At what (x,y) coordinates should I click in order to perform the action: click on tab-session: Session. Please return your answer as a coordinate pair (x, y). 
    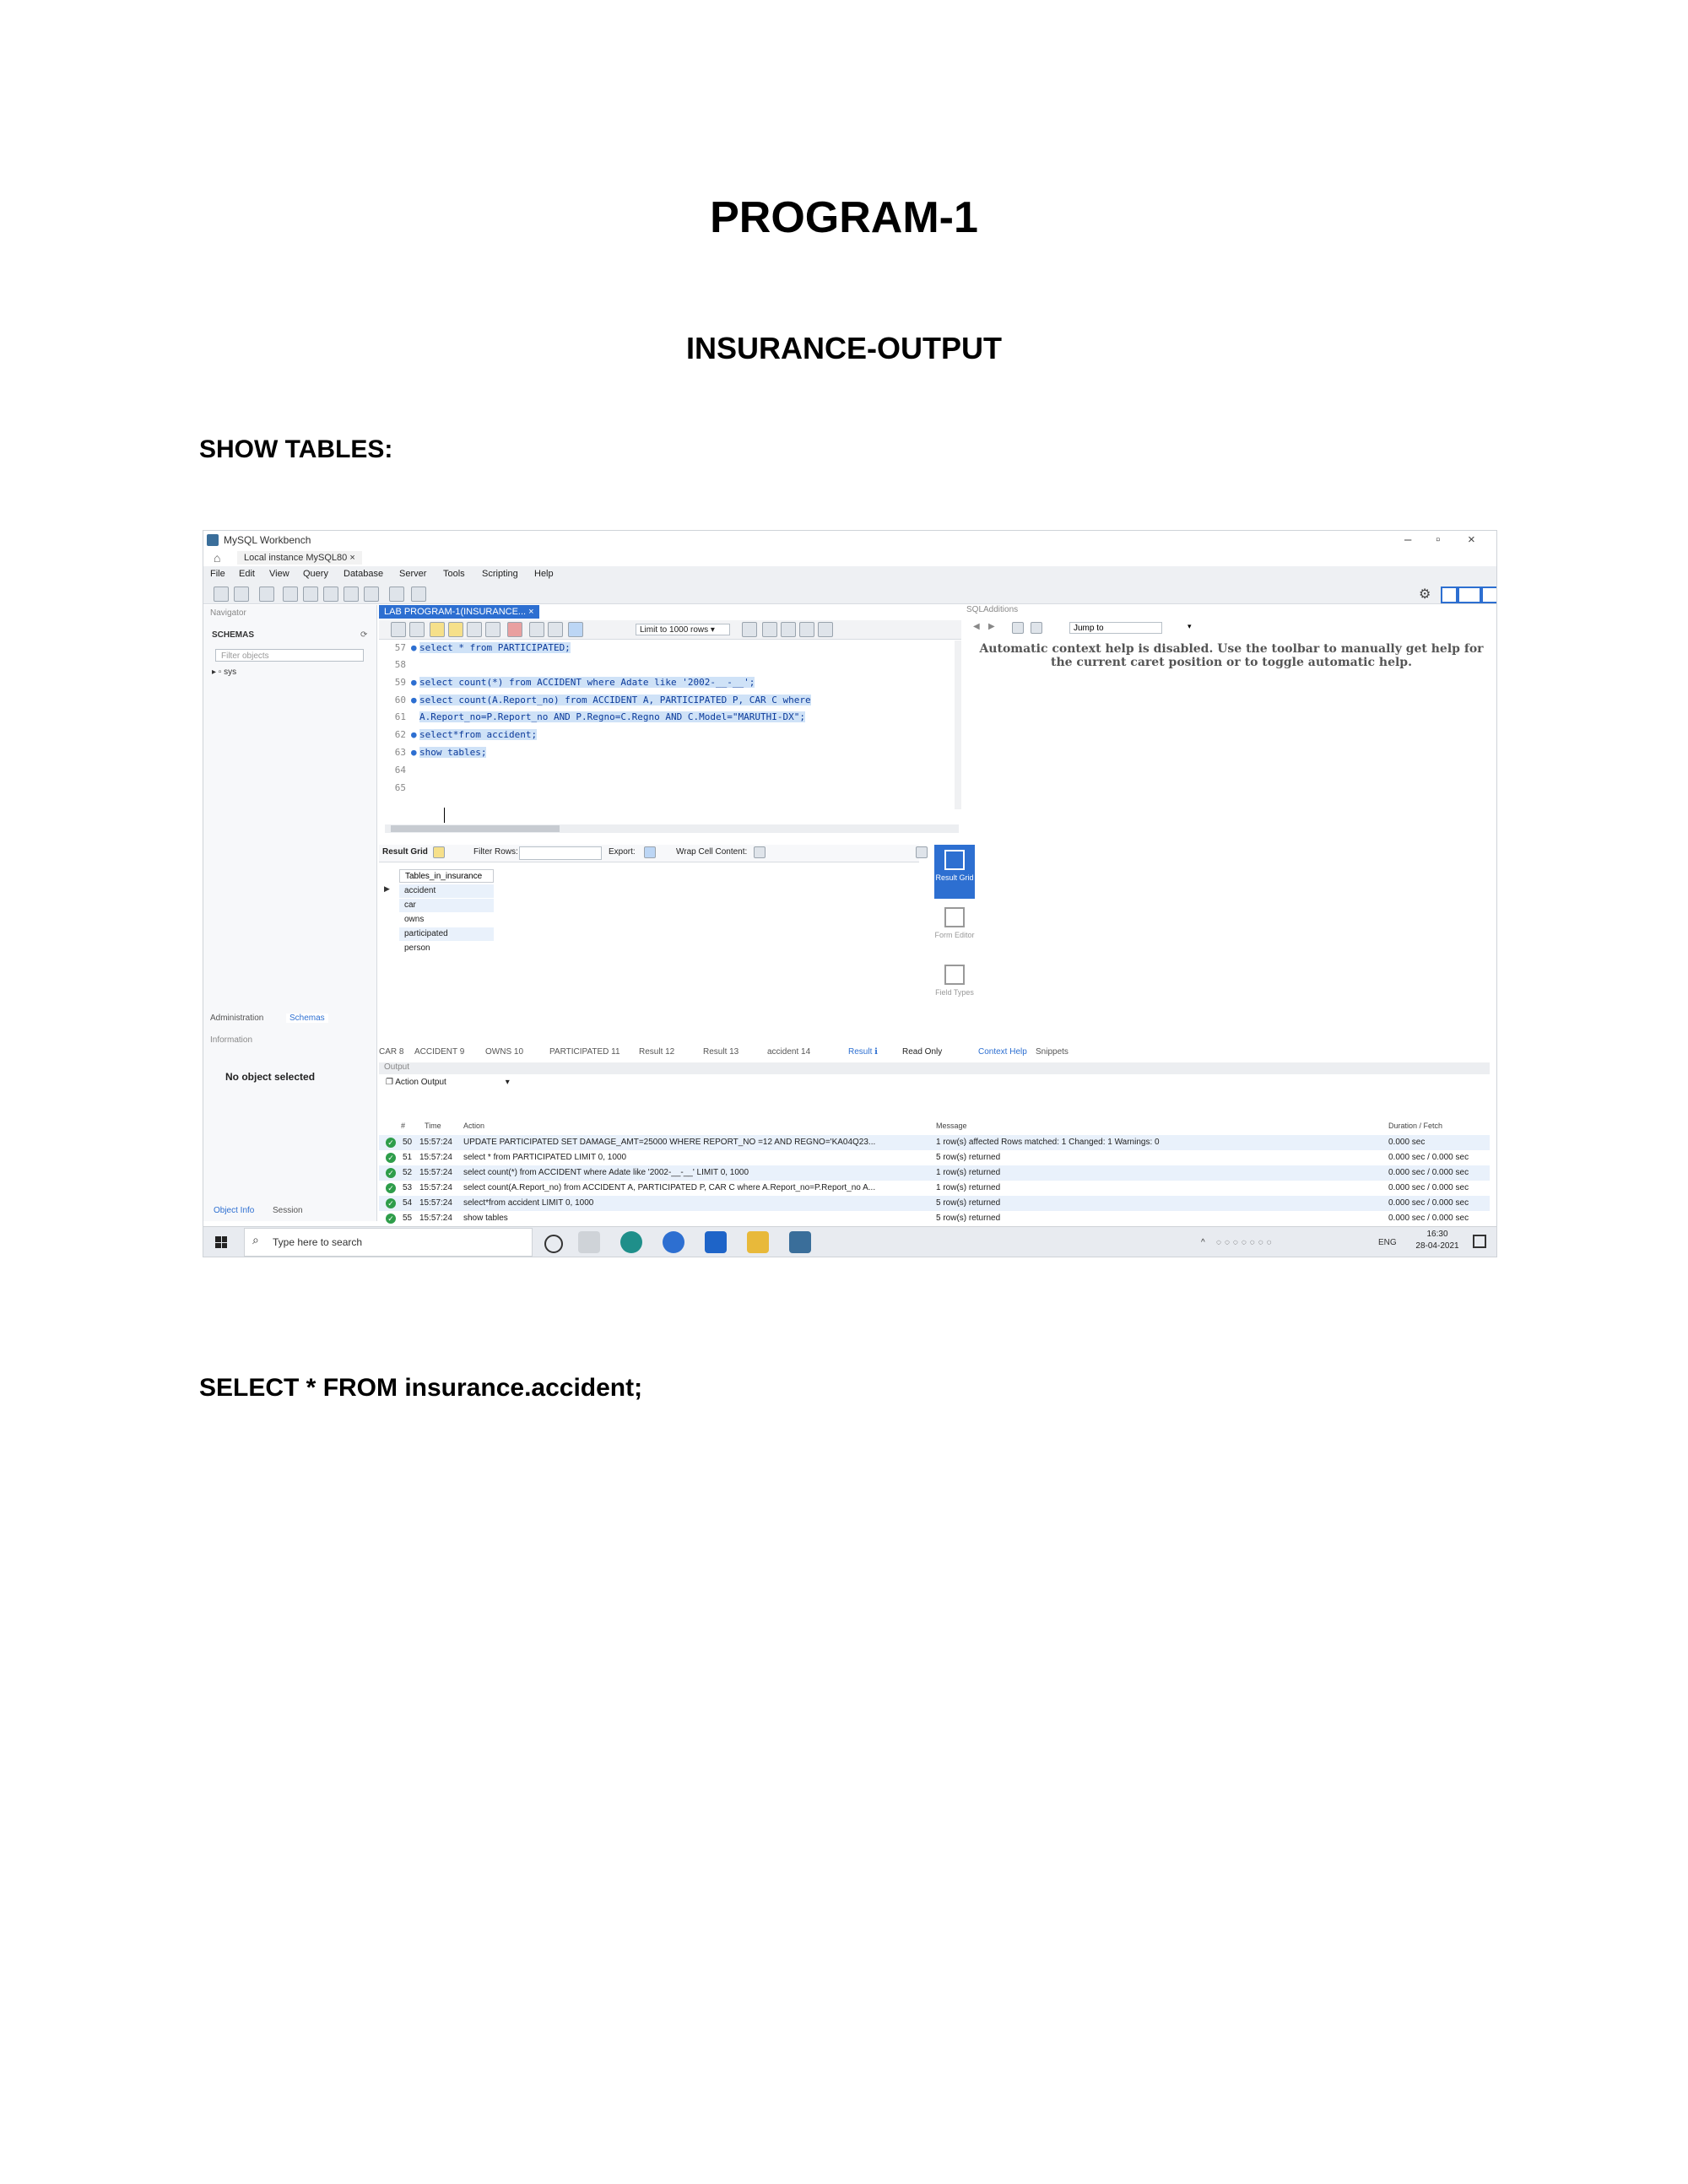
    Looking at the image, I should click on (288, 1210).